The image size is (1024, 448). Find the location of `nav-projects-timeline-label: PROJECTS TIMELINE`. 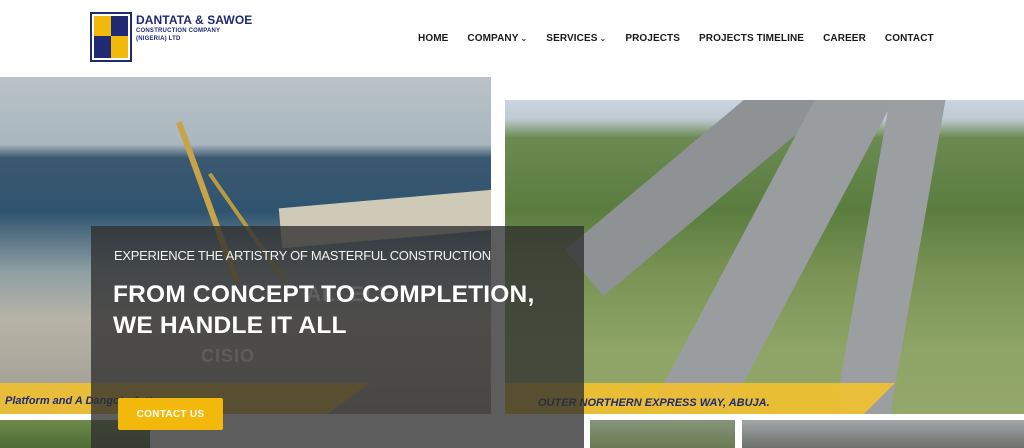

nav-projects-timeline-label: PROJECTS TIMELINE is located at coordinates (752, 38).